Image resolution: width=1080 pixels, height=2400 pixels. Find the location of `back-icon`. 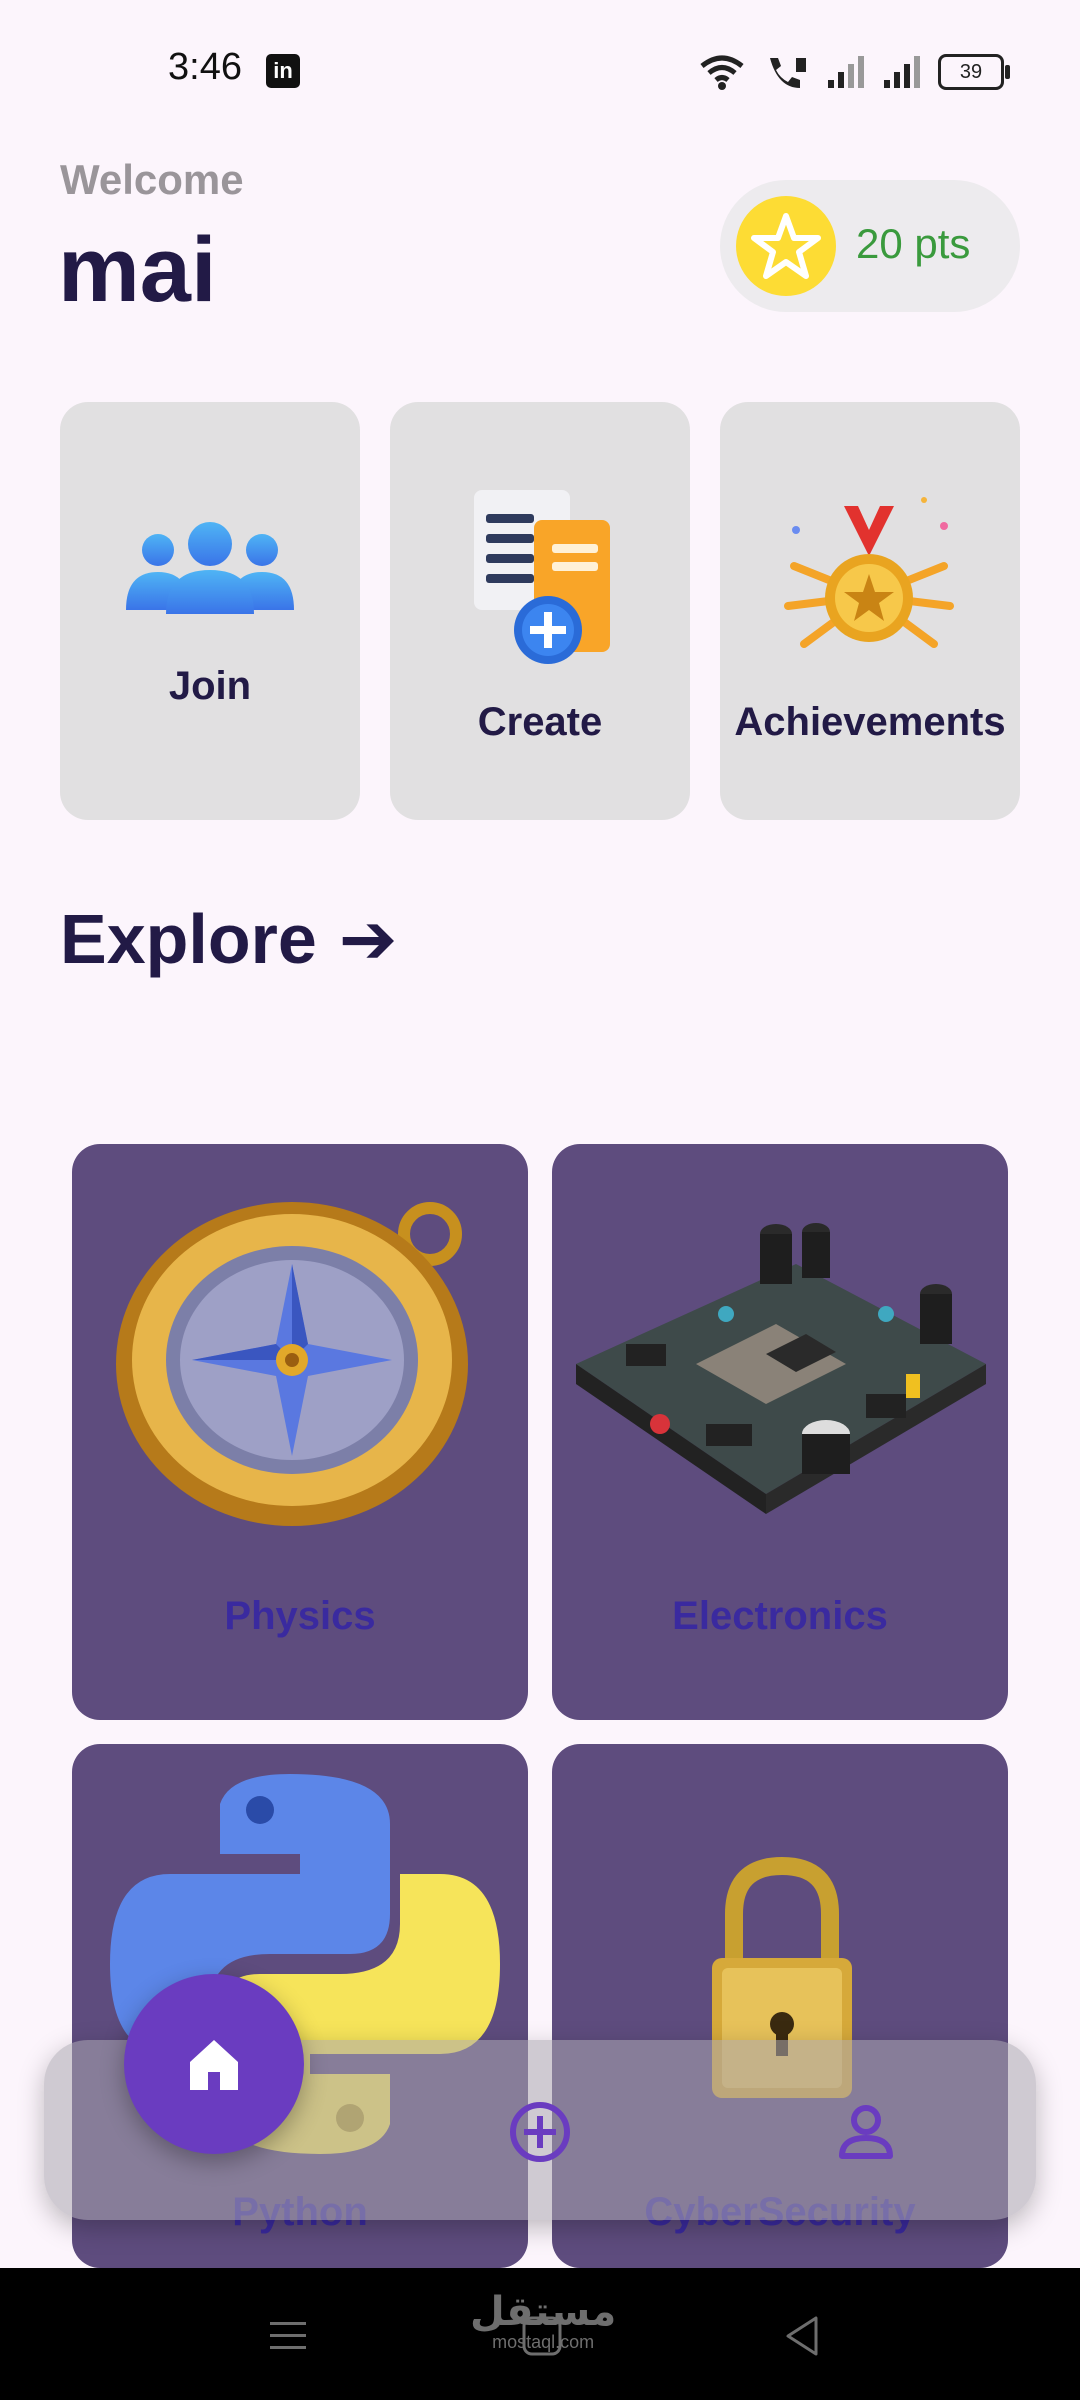

back-icon is located at coordinates (802, 2336).